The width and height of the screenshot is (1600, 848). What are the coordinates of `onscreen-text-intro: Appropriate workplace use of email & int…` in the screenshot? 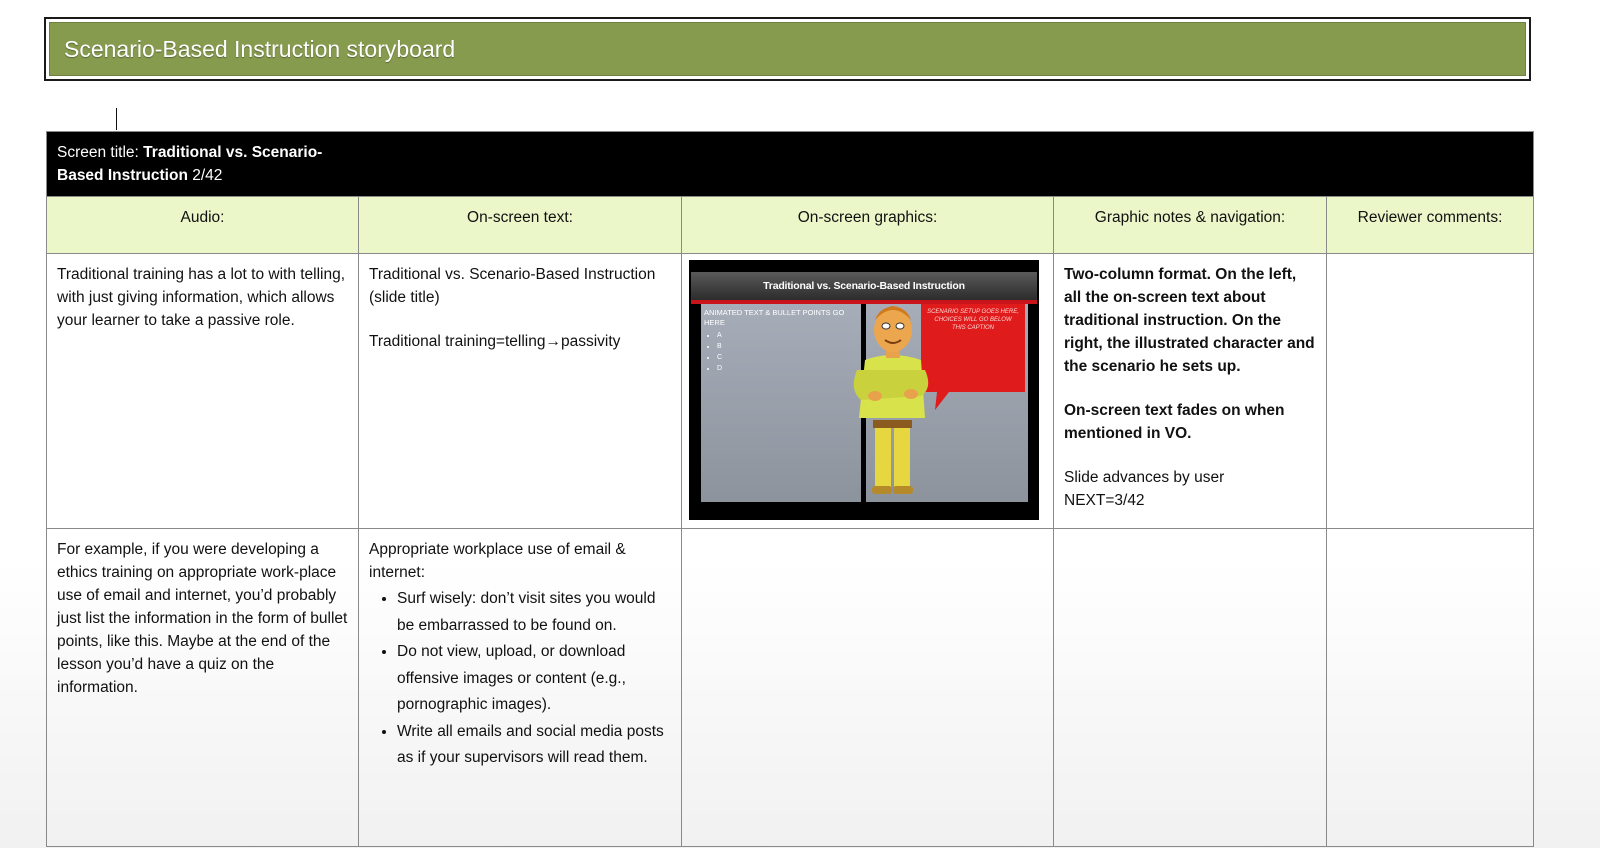 It's located at (497, 561).